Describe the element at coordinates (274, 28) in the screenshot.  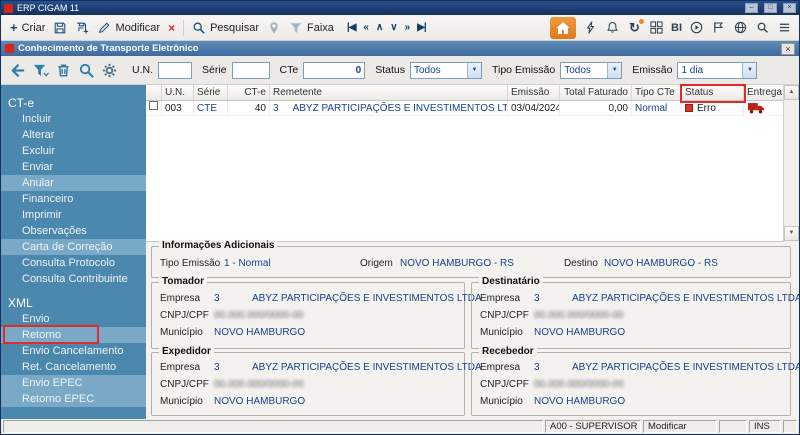
I see `localizacao-button` at that location.